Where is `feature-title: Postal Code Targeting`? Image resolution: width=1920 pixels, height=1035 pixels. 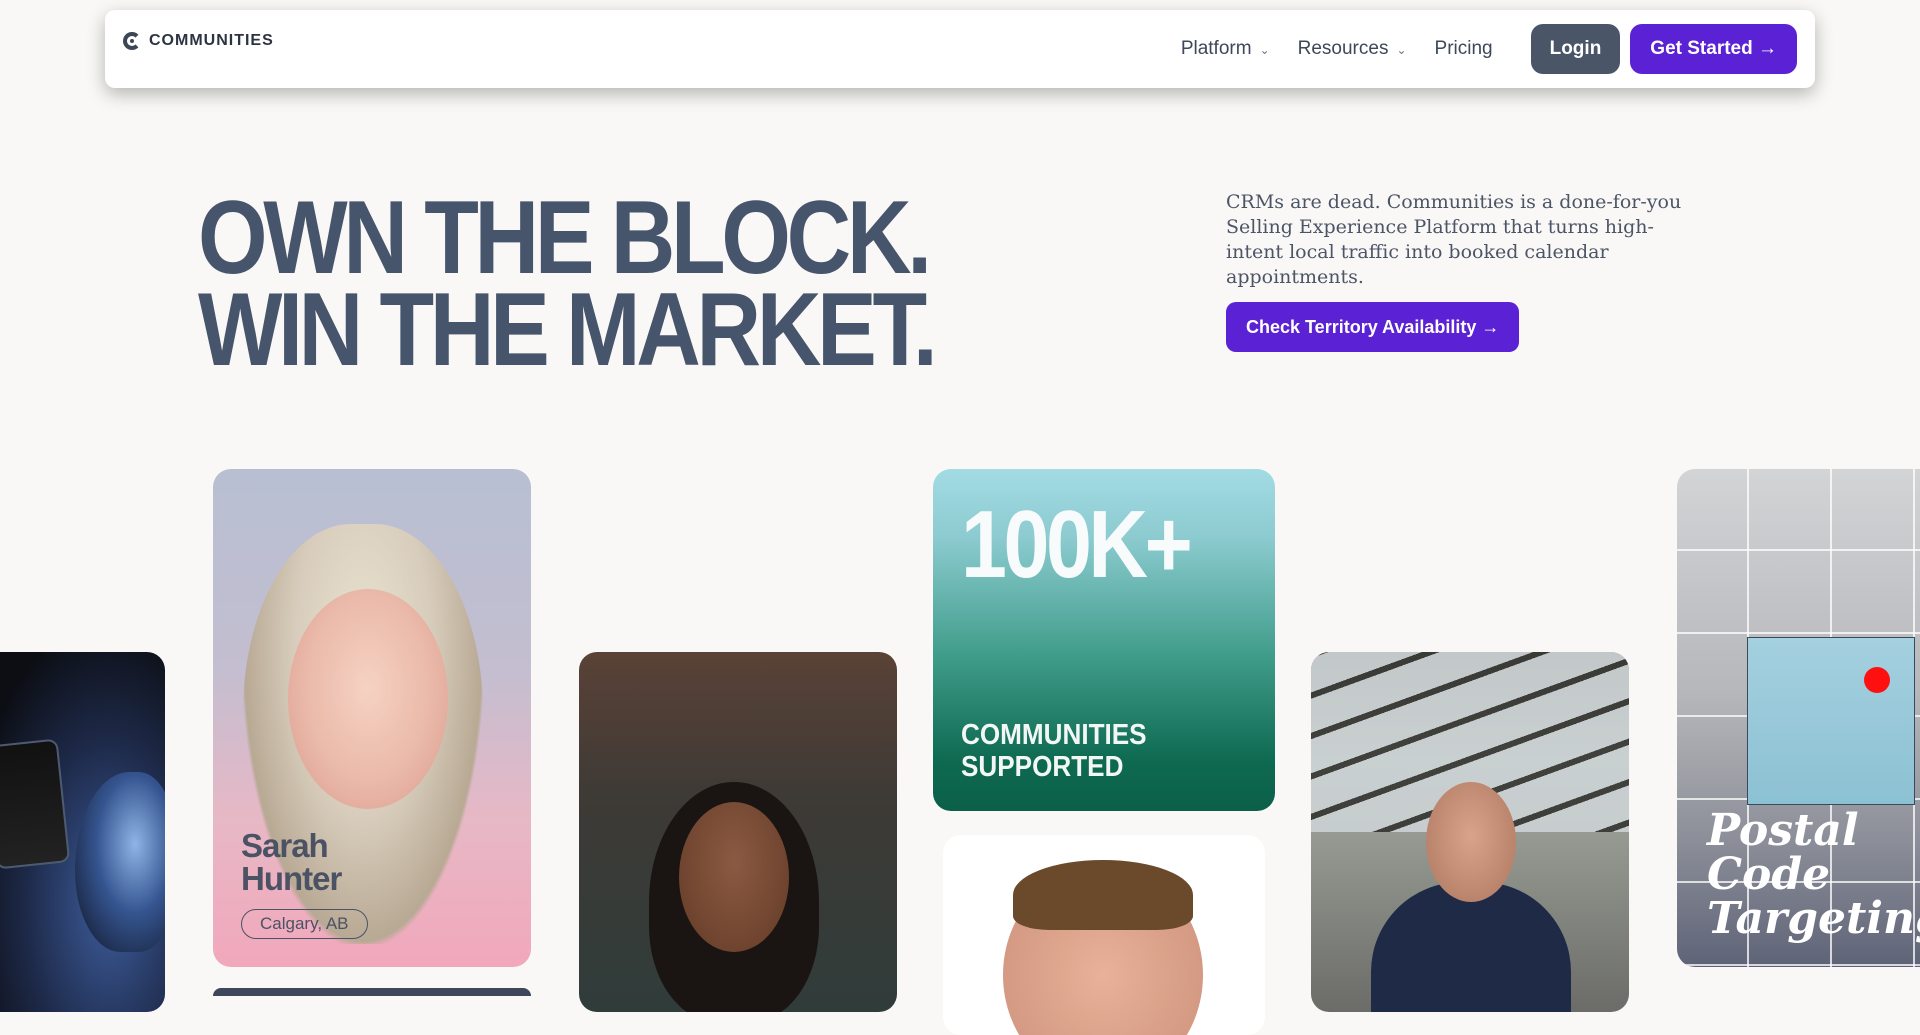 feature-title: Postal Code Targeting is located at coordinates (1813, 875).